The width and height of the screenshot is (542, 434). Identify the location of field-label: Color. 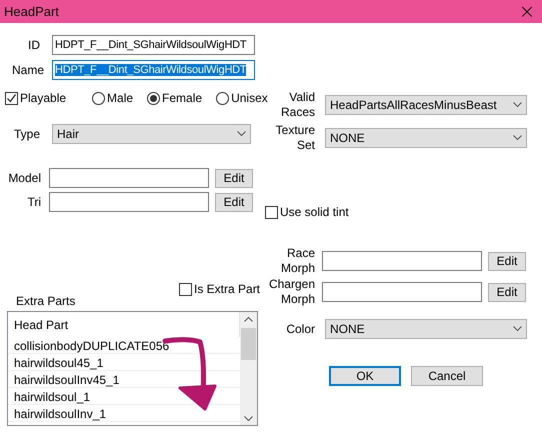
(300, 329).